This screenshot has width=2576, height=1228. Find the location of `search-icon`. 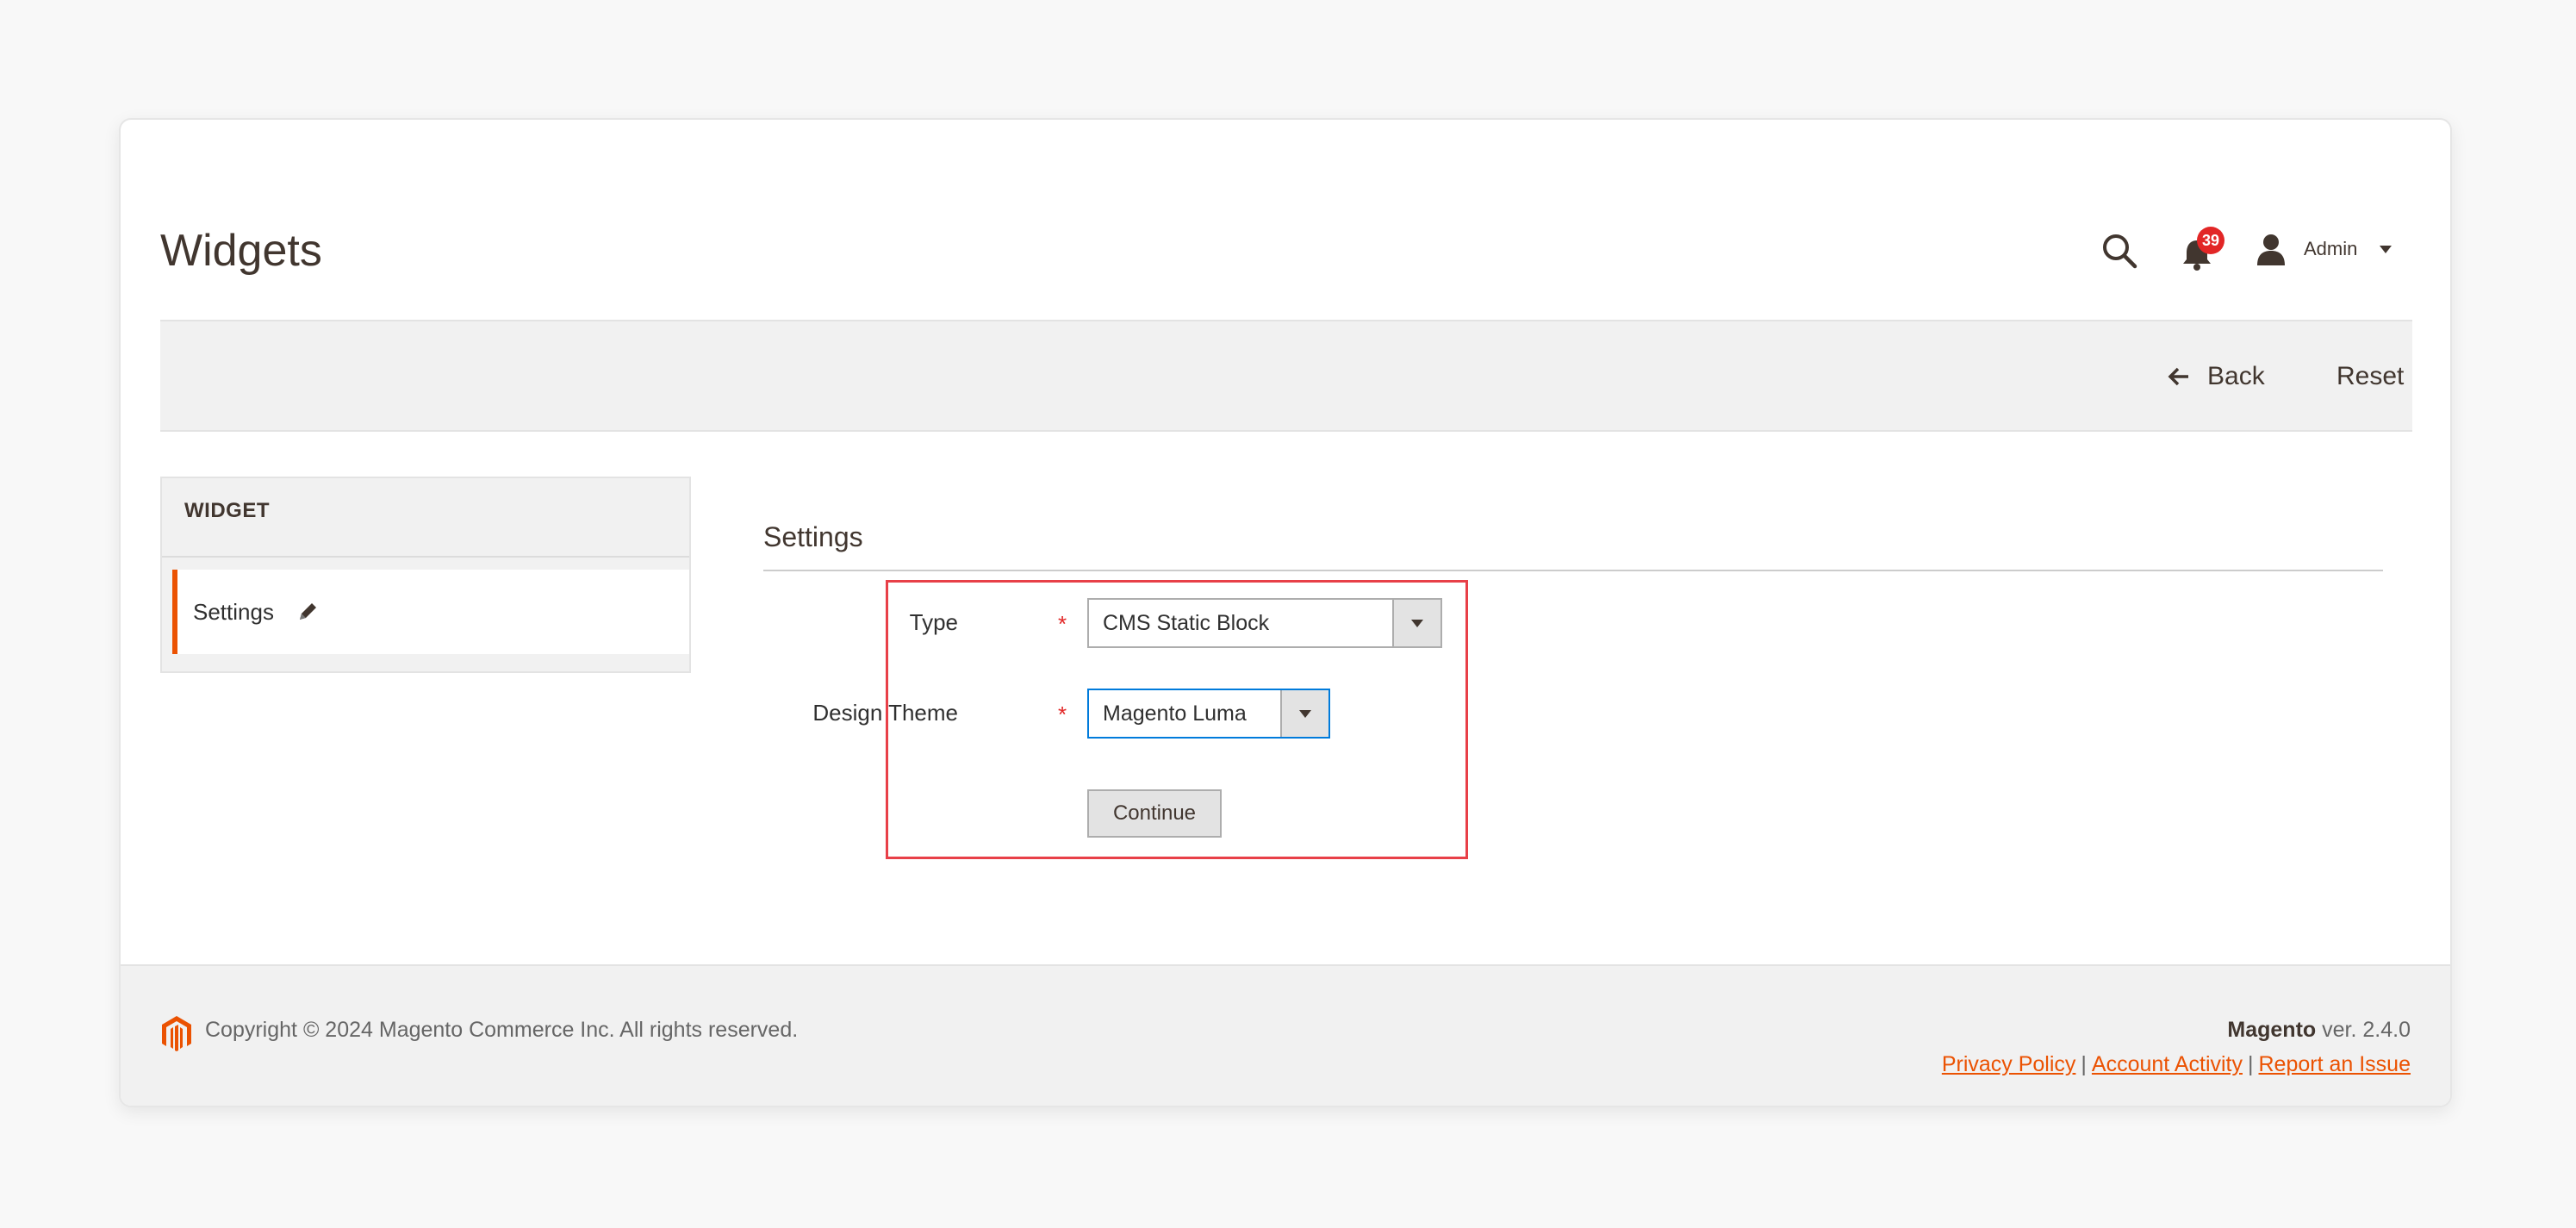

search-icon is located at coordinates (2120, 250).